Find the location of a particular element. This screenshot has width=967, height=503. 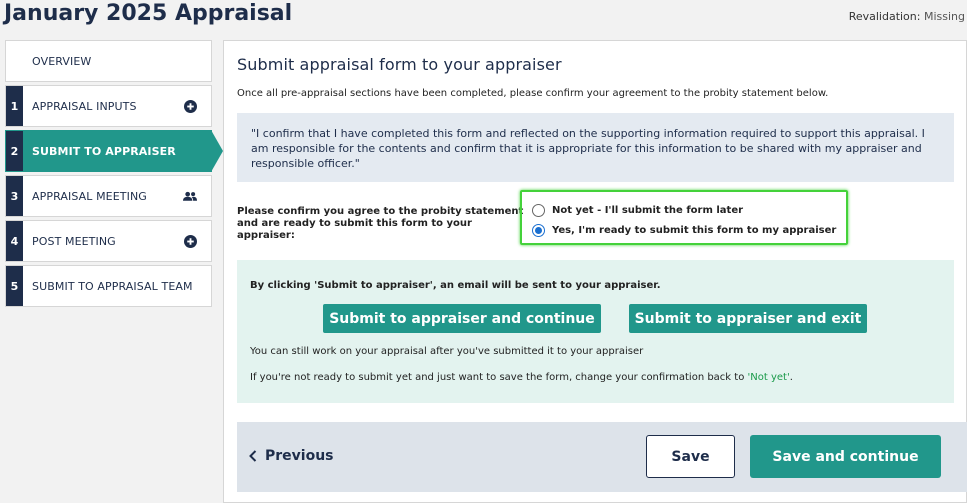

save-and-continue-button: Save and continue is located at coordinates (845, 456).